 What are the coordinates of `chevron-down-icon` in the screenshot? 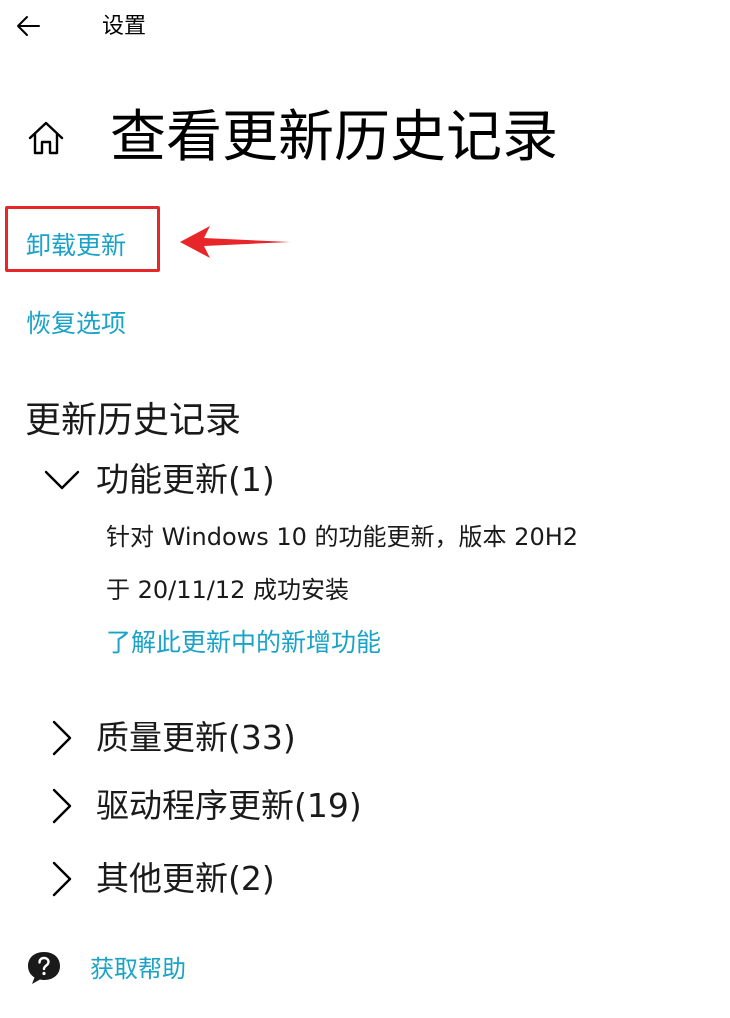 It's located at (62, 480).